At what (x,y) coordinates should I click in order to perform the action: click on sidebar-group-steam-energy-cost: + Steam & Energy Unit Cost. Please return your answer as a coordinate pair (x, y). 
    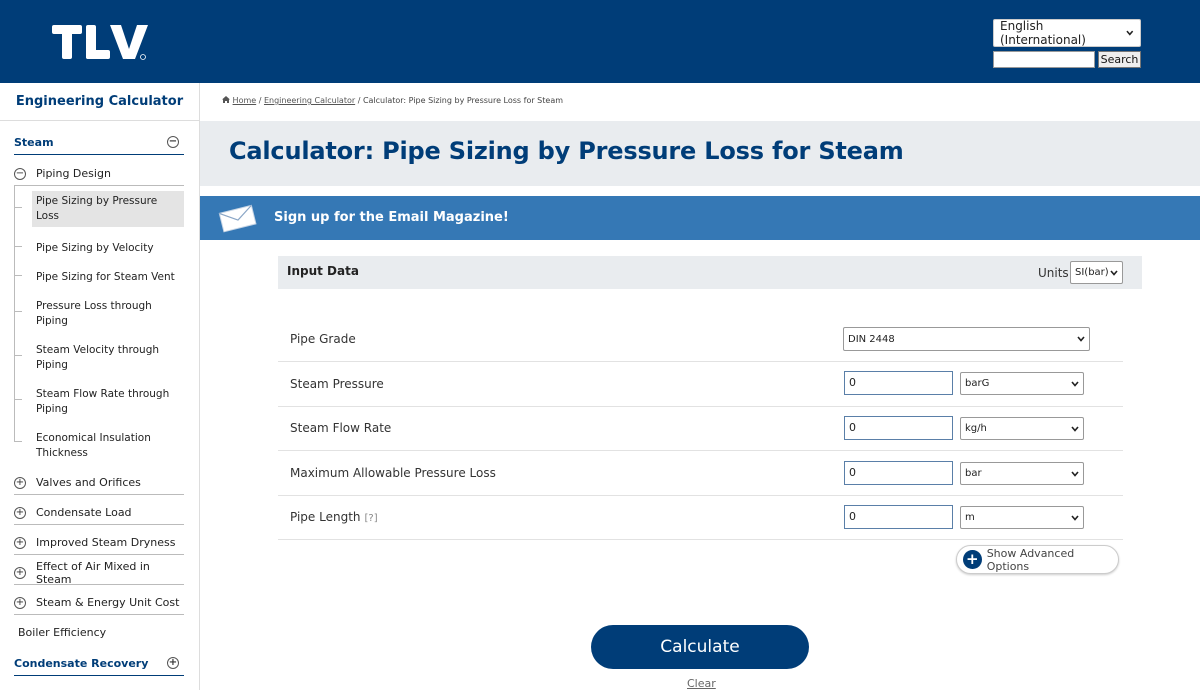
    Looking at the image, I should click on (99, 603).